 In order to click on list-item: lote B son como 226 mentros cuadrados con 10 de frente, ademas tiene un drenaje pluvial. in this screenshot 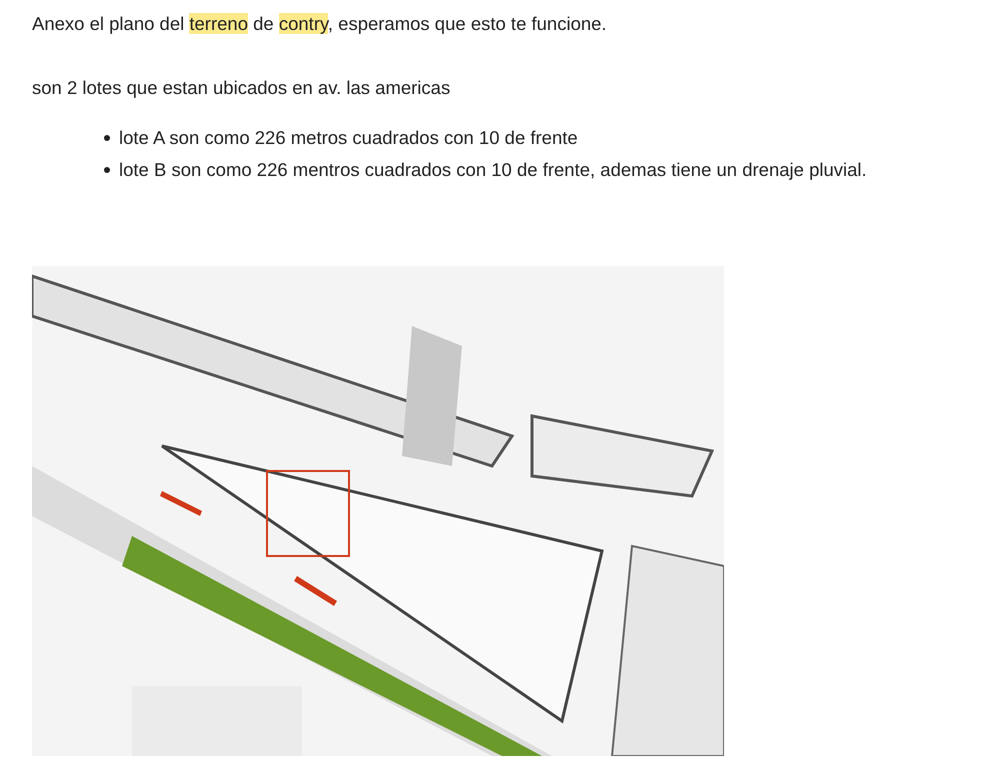, I will do `click(493, 170)`.